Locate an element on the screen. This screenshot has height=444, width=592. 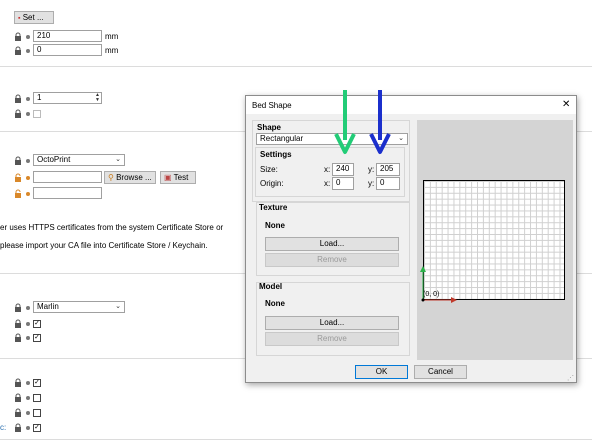
close-icon: ✕ is located at coordinates (566, 104).